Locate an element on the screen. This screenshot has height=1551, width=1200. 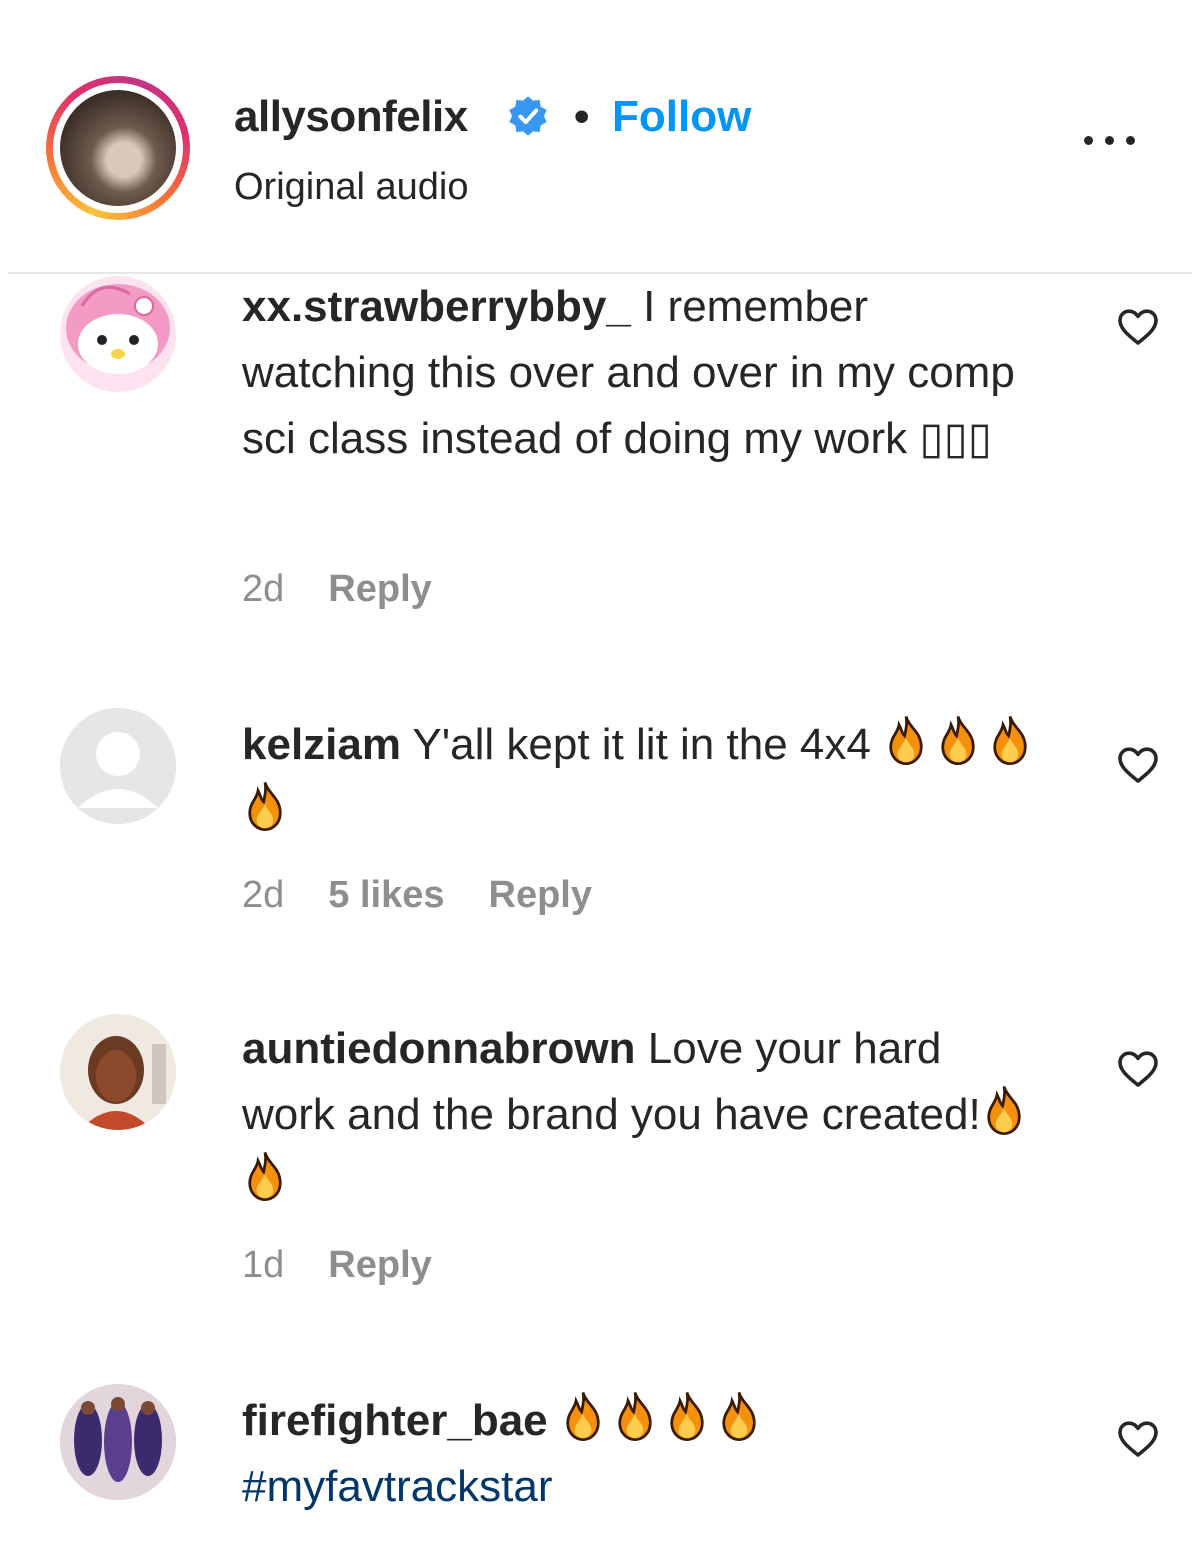
comment-time: 1d is located at coordinates (263, 1265).